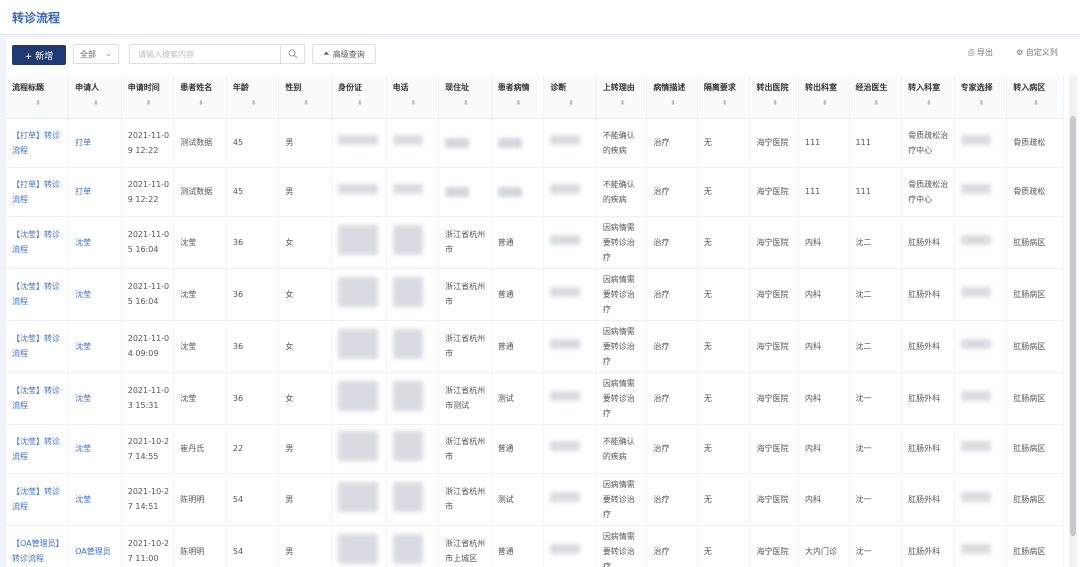  Describe the element at coordinates (293, 87) in the screenshot. I see `column-header-label: 性别` at that location.